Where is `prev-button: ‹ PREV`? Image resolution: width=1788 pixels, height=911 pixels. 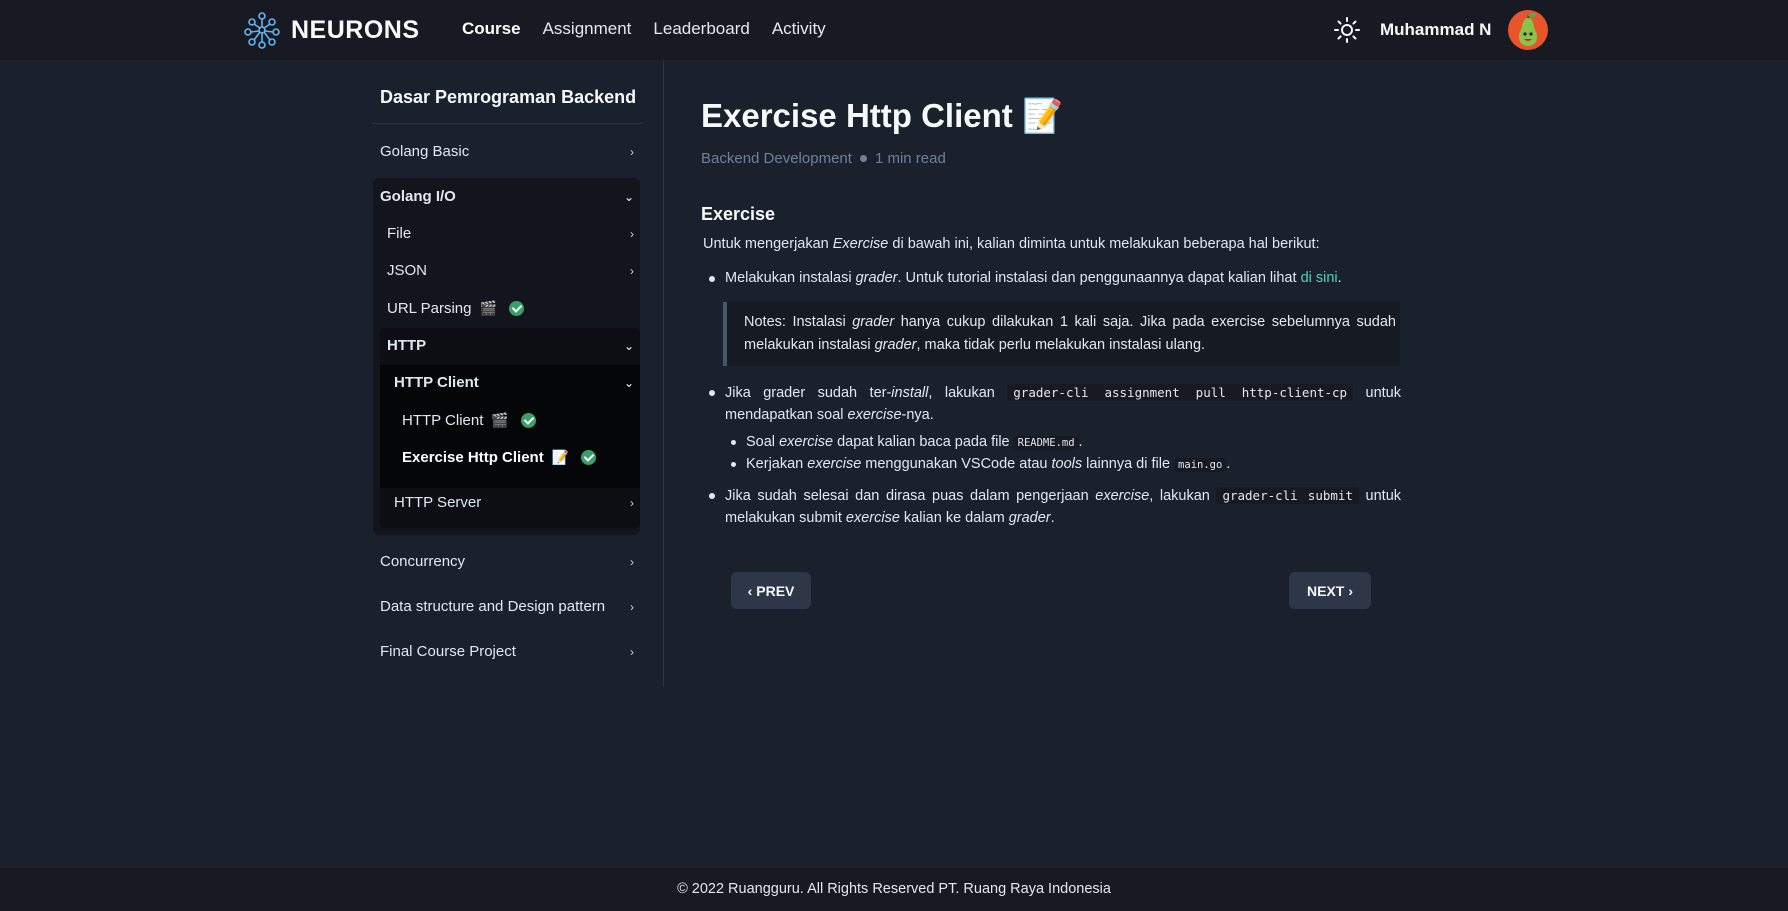 prev-button: ‹ PREV is located at coordinates (771, 590).